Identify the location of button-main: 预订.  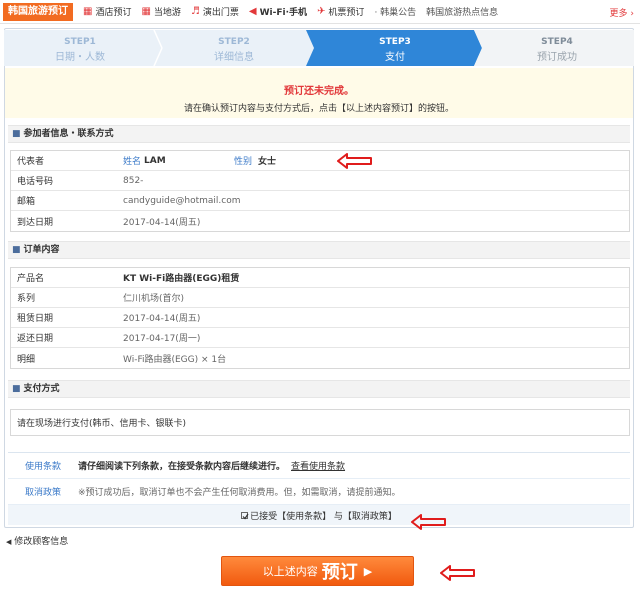
(339, 572).